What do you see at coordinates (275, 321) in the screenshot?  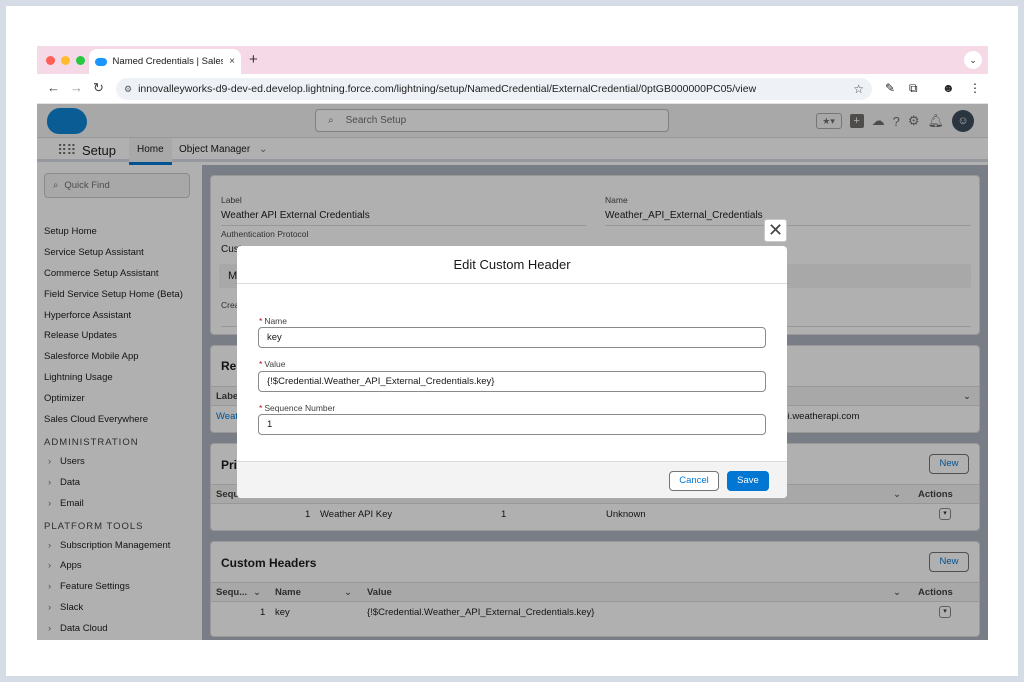 I see `name-label-text: Name` at bounding box center [275, 321].